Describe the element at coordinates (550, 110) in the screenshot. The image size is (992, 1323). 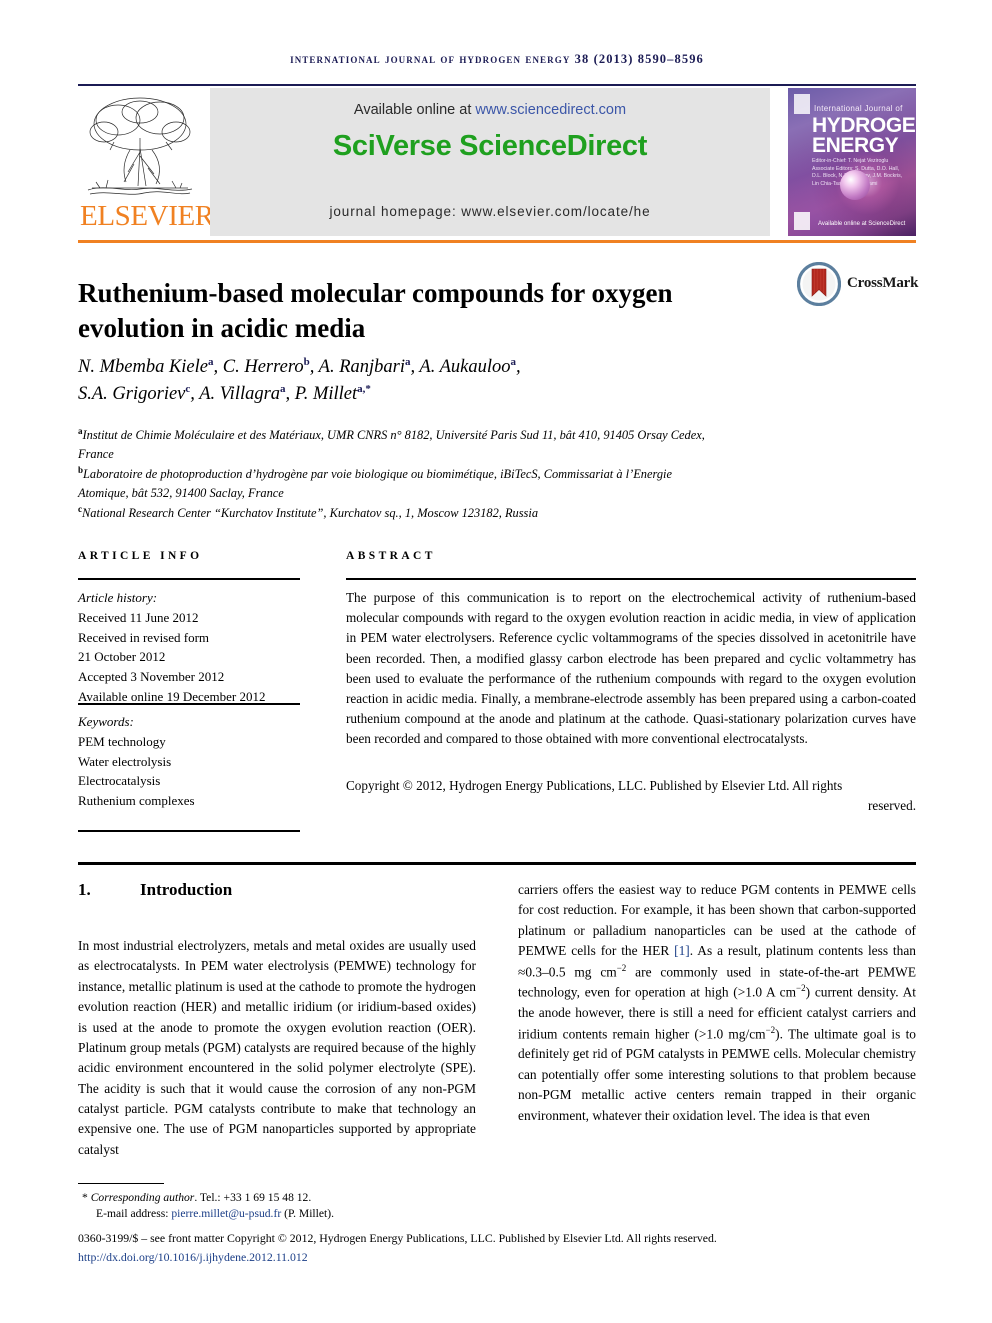
I see `sciencedirect-url-link: www.sciencedirect.com` at that location.